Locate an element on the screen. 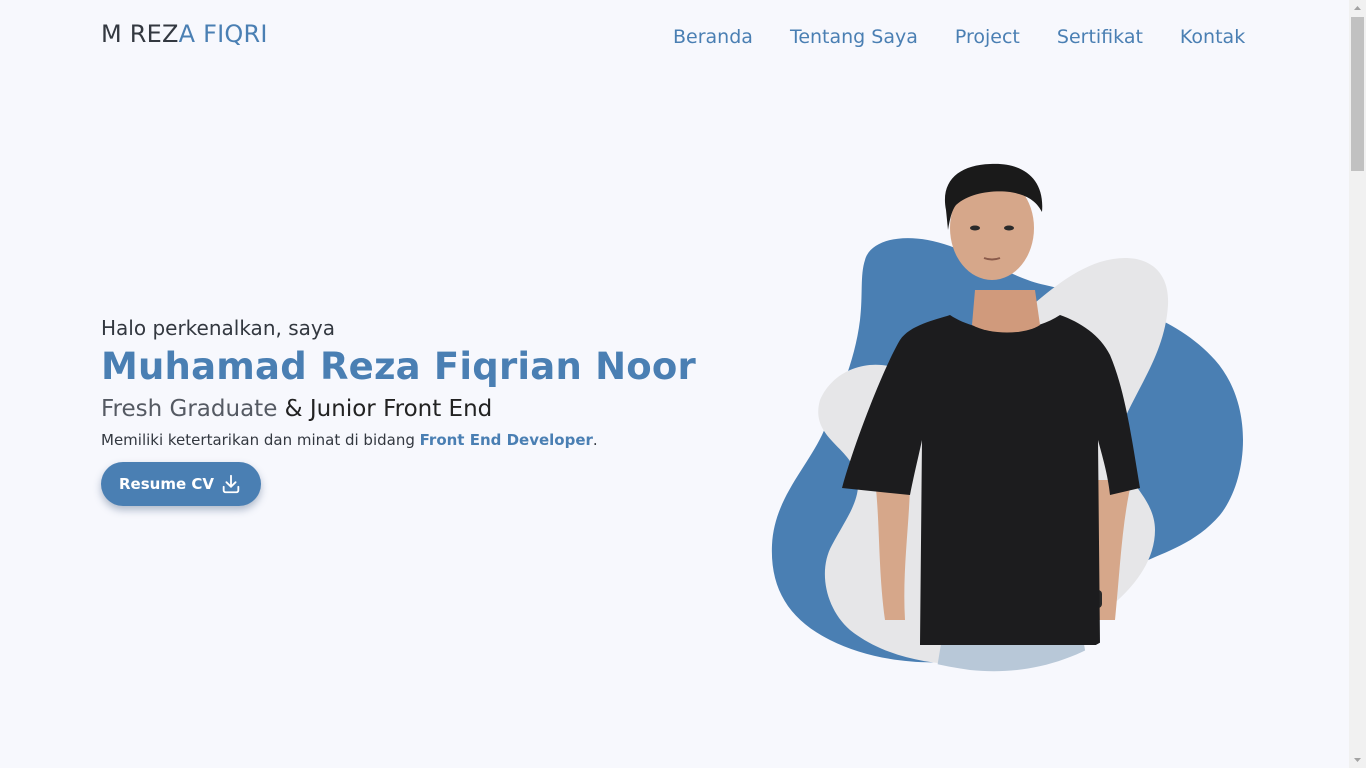 The image size is (1366, 768). hero-greeting: Halo perkenalkan, saya is located at coordinates (218, 328).